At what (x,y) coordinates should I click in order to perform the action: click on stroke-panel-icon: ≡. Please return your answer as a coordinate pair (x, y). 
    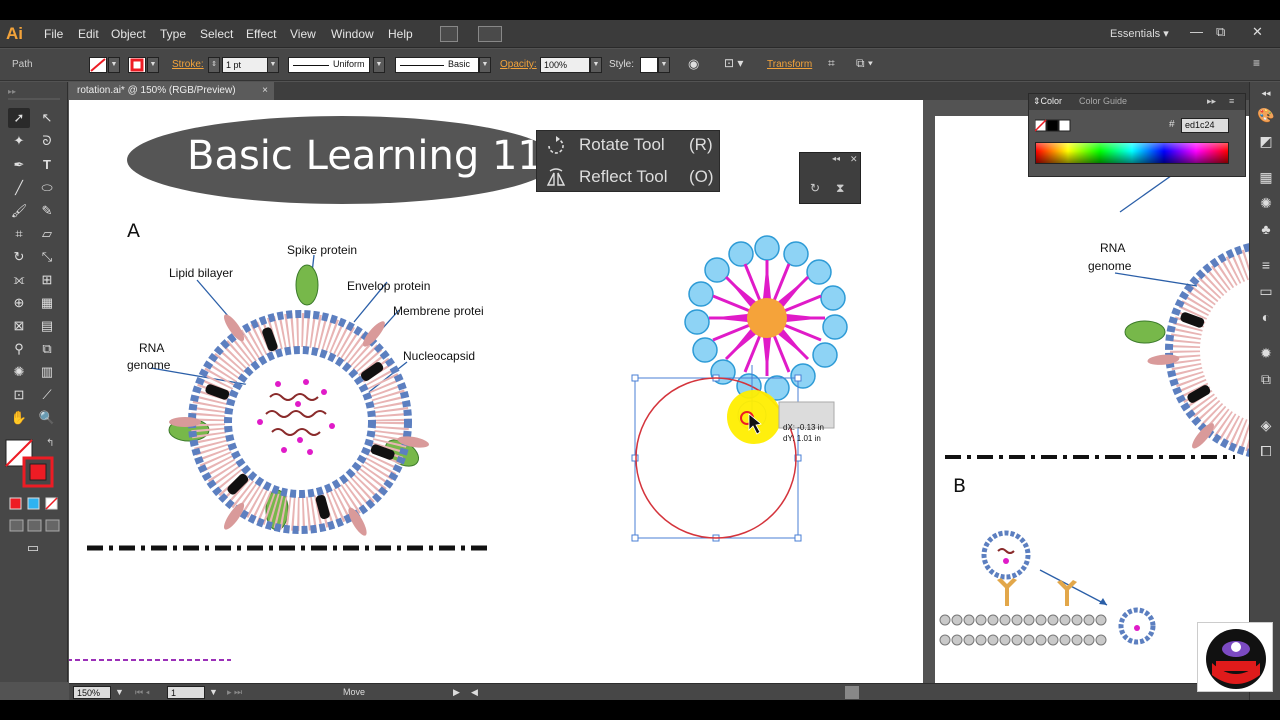
    Looking at the image, I should click on (1266, 265).